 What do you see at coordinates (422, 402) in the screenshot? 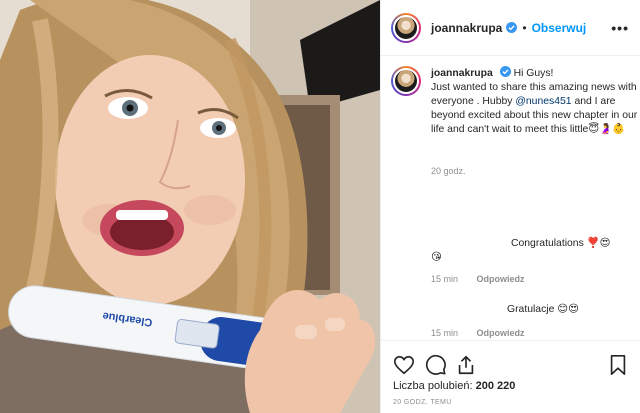
I see `post-timestamp: 20 GODZ. TEMU` at bounding box center [422, 402].